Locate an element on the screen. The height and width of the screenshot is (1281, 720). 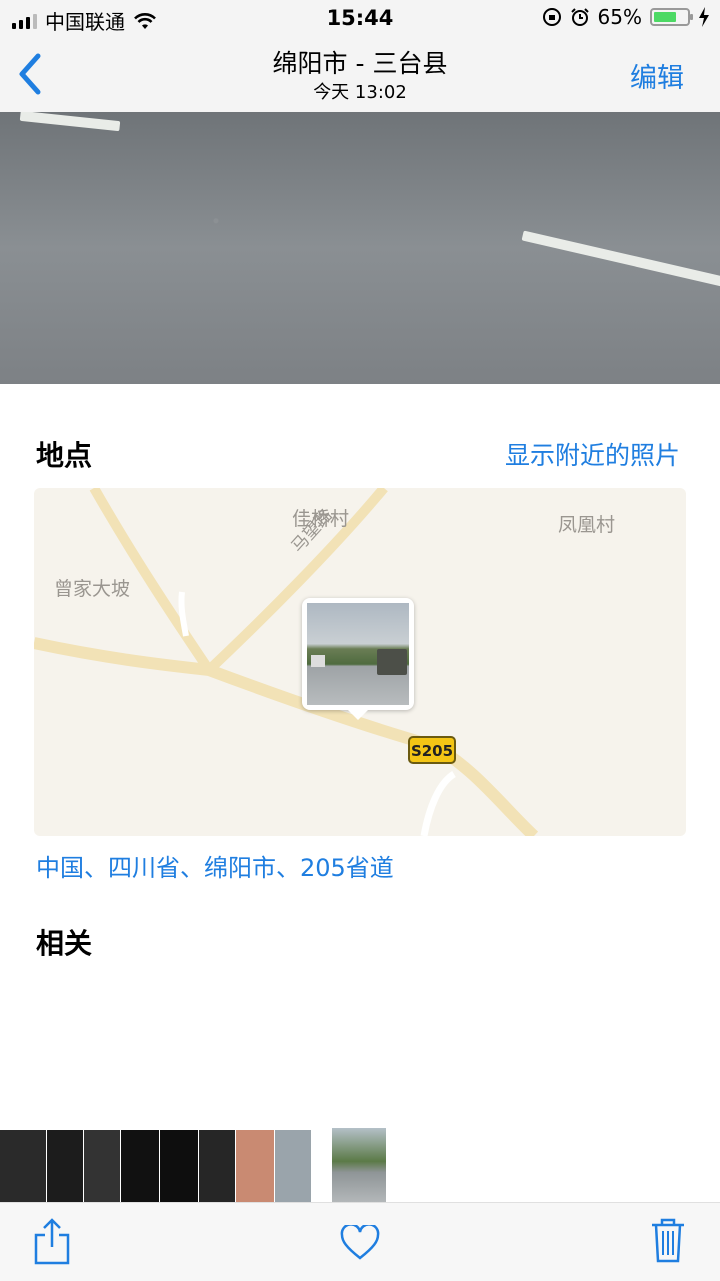
page-title: 绵阳市 - 三台县 is located at coordinates (360, 63).